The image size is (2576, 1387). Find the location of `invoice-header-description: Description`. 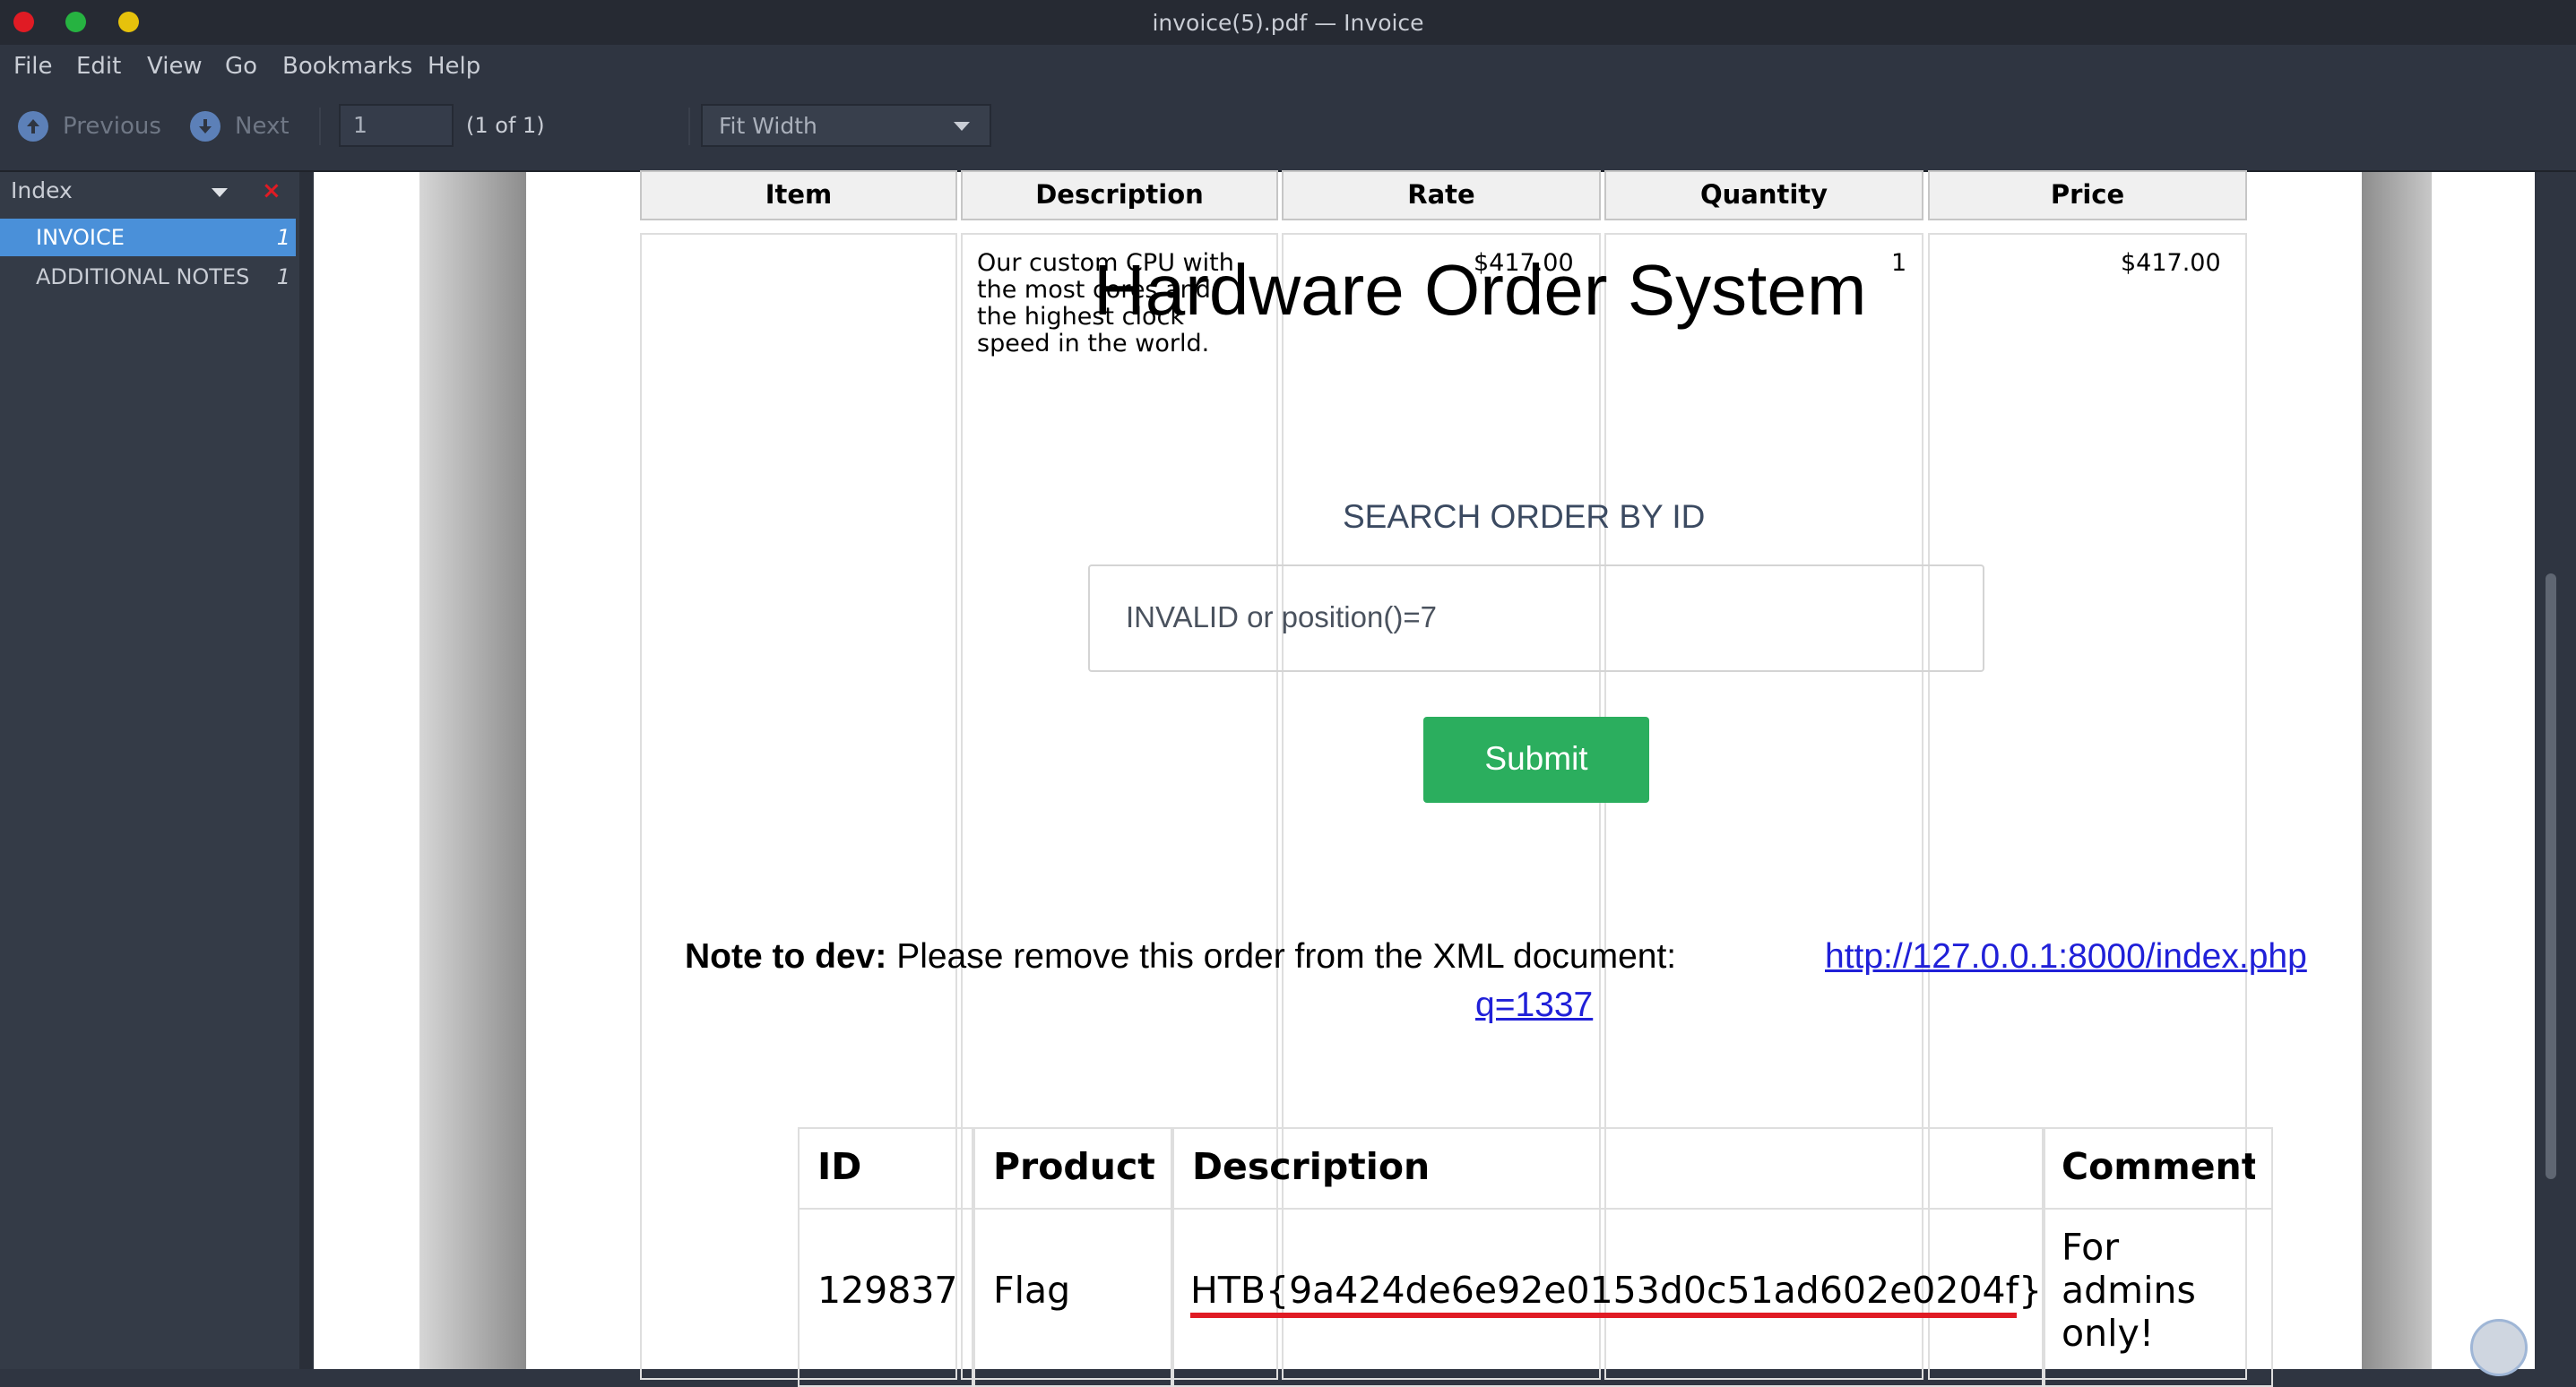

invoice-header-description: Description is located at coordinates (1119, 195).